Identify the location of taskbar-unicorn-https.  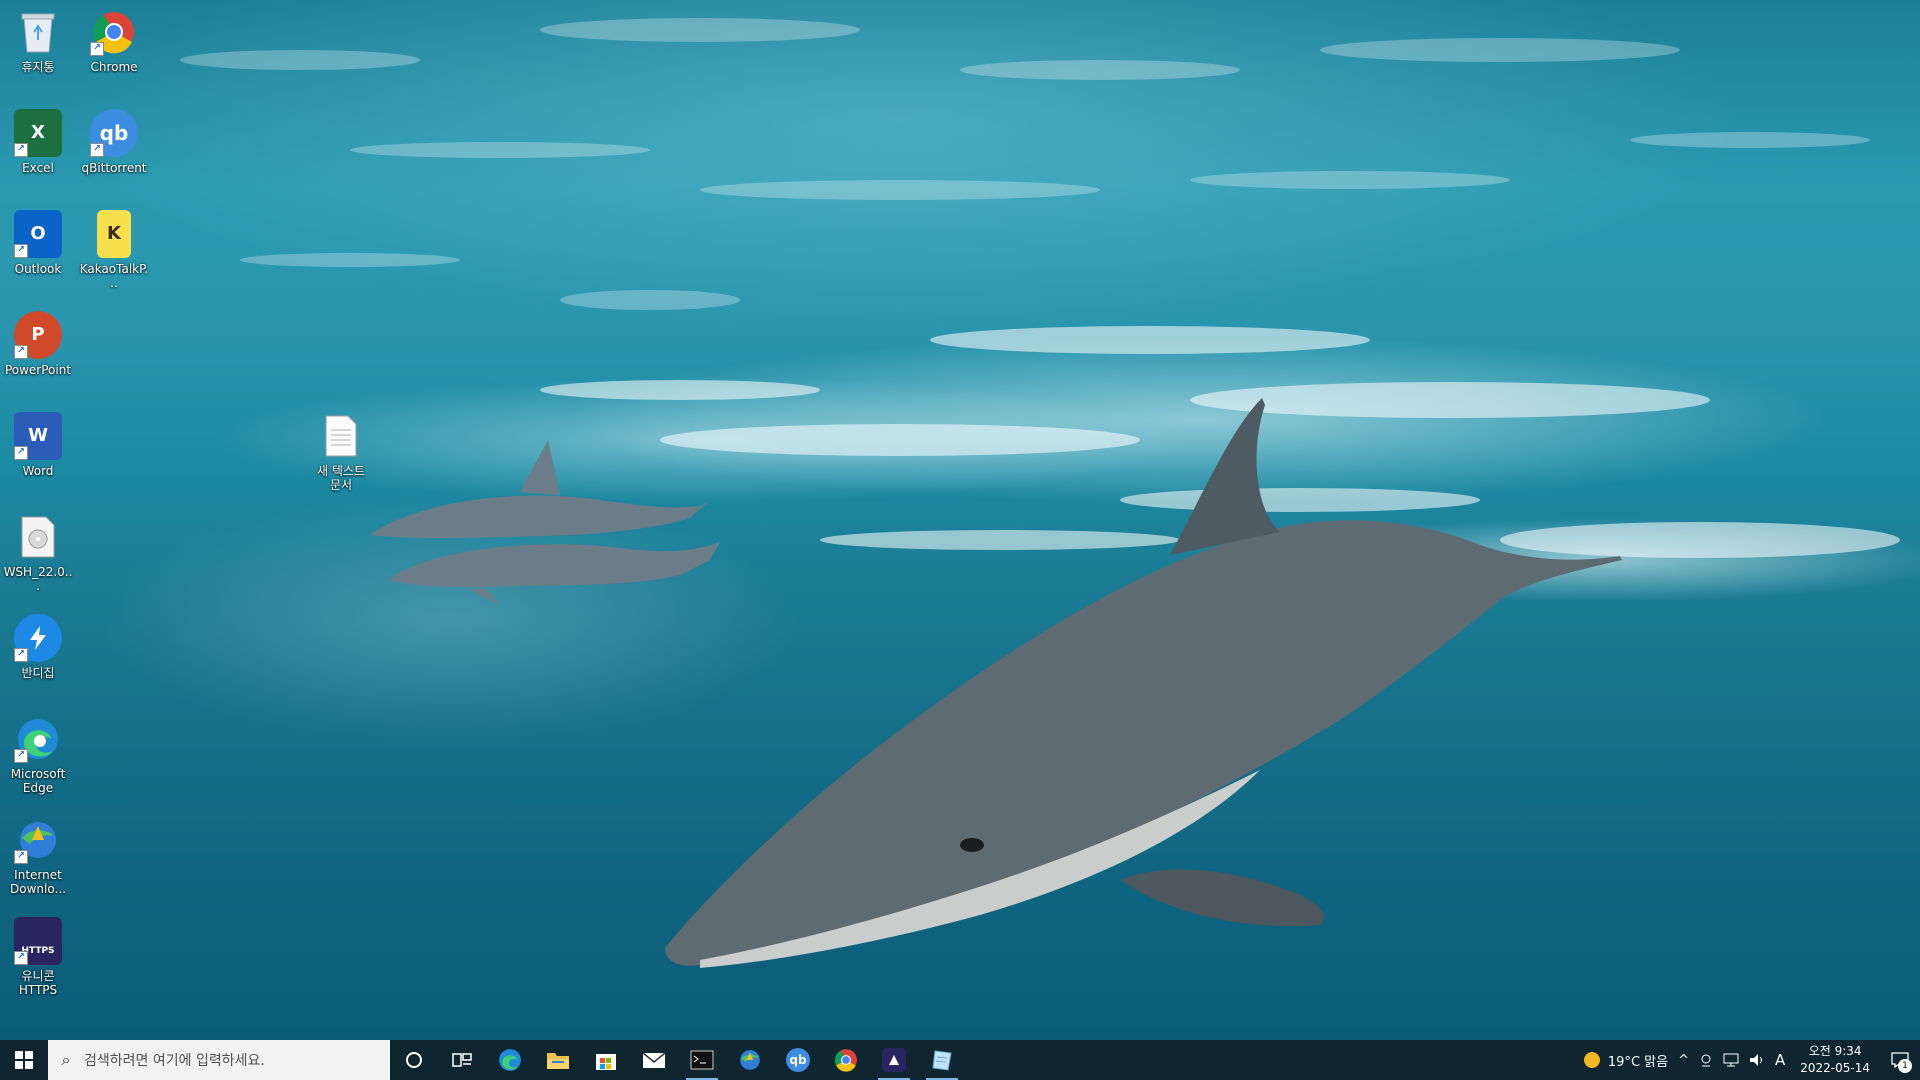
(894, 1060).